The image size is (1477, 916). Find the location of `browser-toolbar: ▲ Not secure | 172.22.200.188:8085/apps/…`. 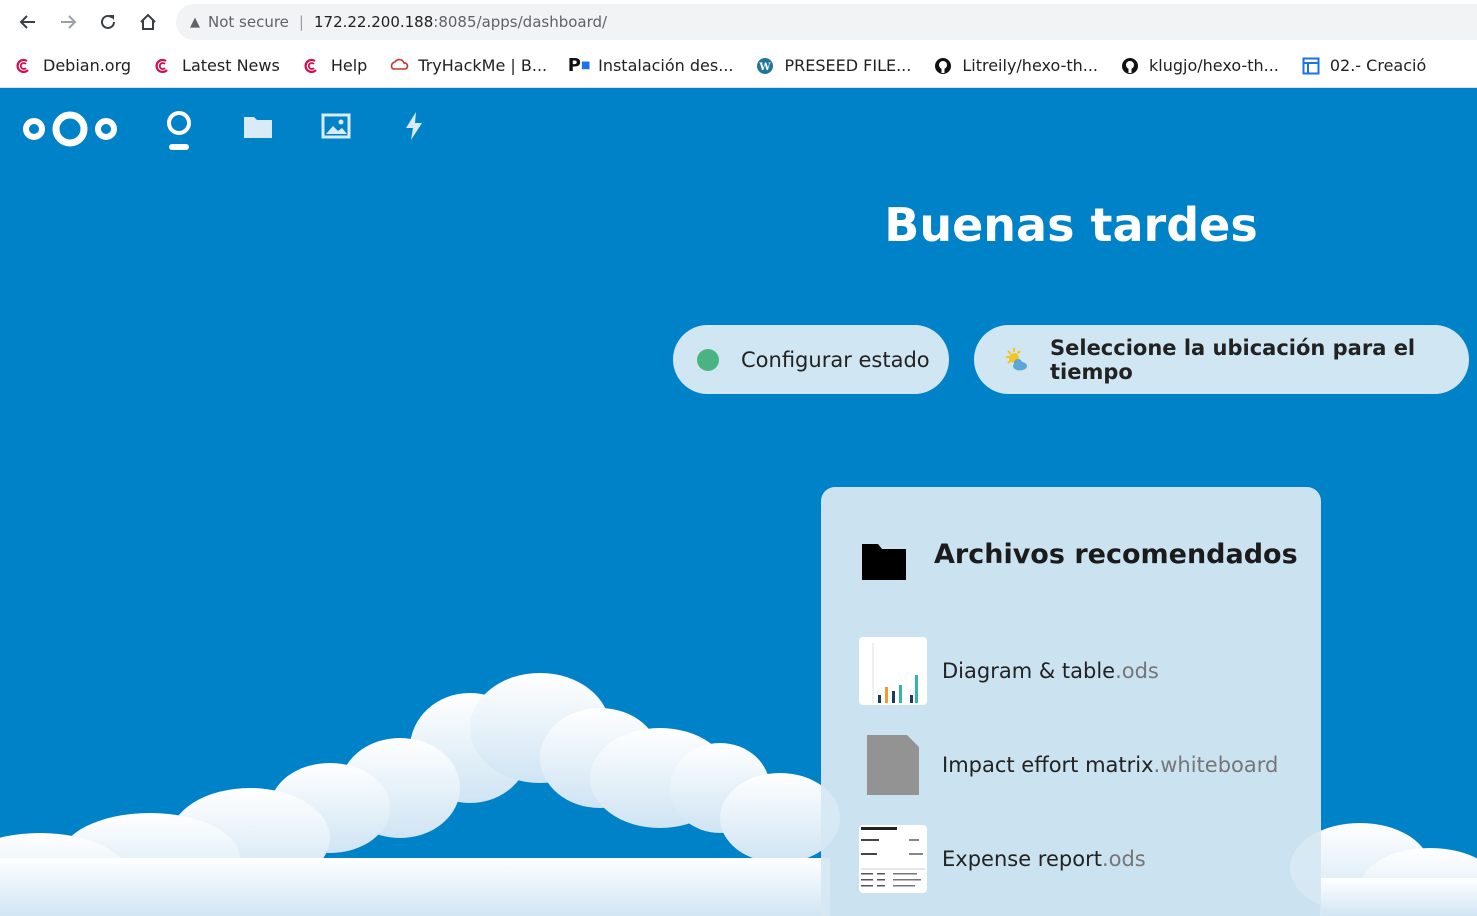

browser-toolbar: ▲ Not secure | 172.22.200.188:8085/apps/… is located at coordinates (738, 22).